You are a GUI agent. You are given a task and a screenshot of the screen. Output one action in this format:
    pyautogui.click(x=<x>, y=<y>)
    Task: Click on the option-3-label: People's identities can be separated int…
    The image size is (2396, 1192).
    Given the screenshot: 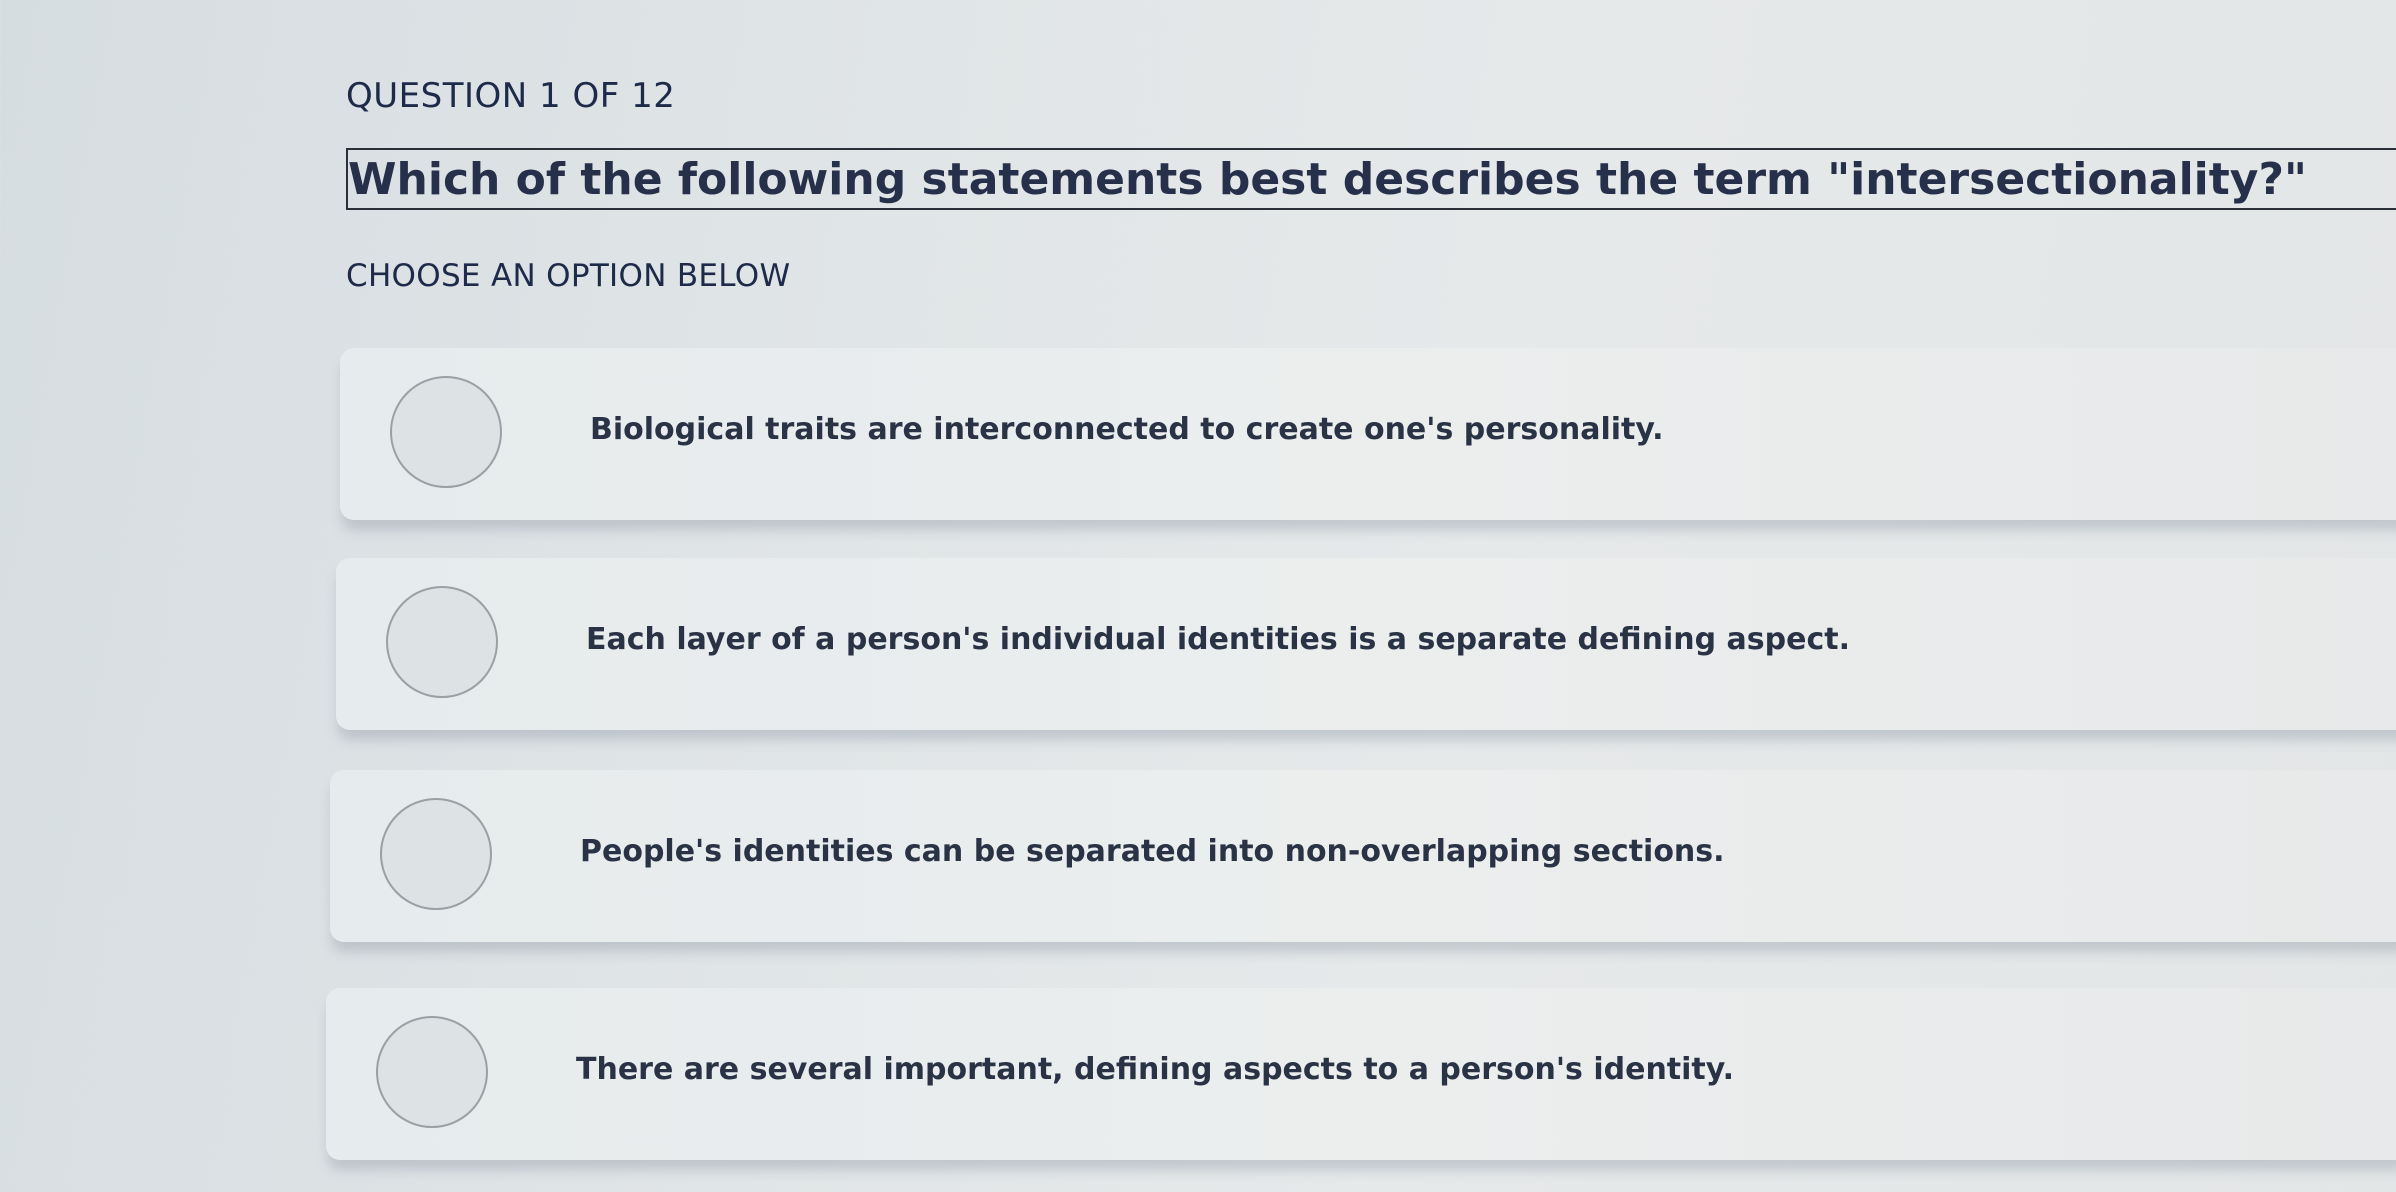 What is the action you would take?
    pyautogui.click(x=1152, y=851)
    